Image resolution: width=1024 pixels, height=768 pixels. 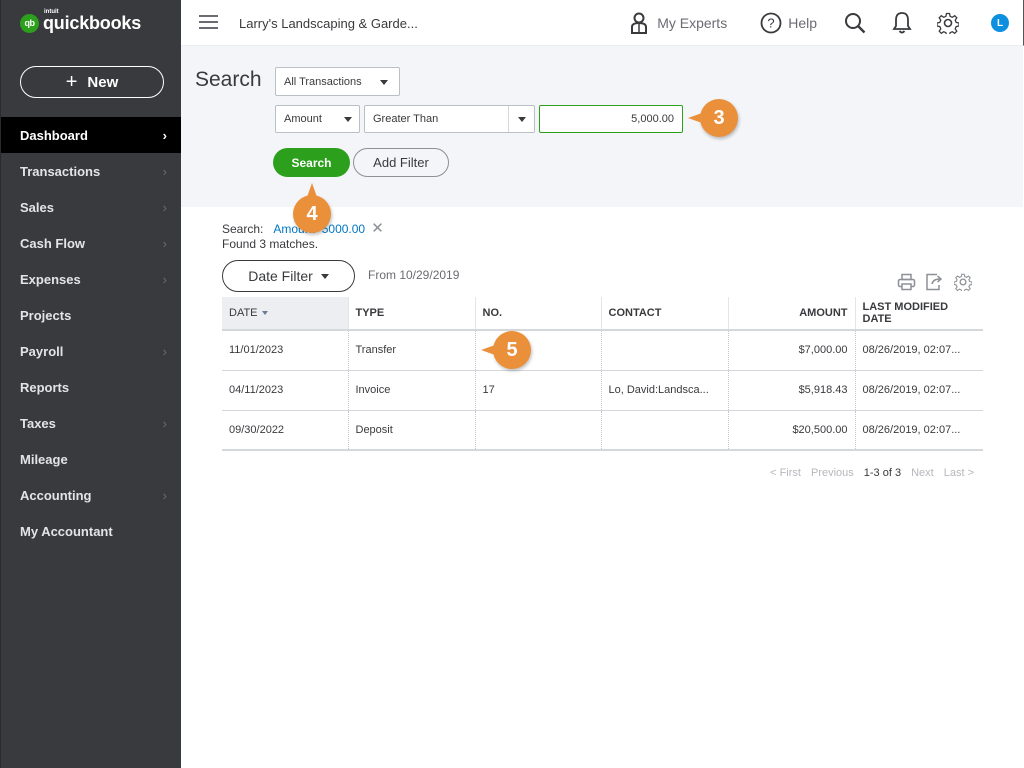 I want to click on pager-current: 1-3 of 3, so click(x=882, y=473).